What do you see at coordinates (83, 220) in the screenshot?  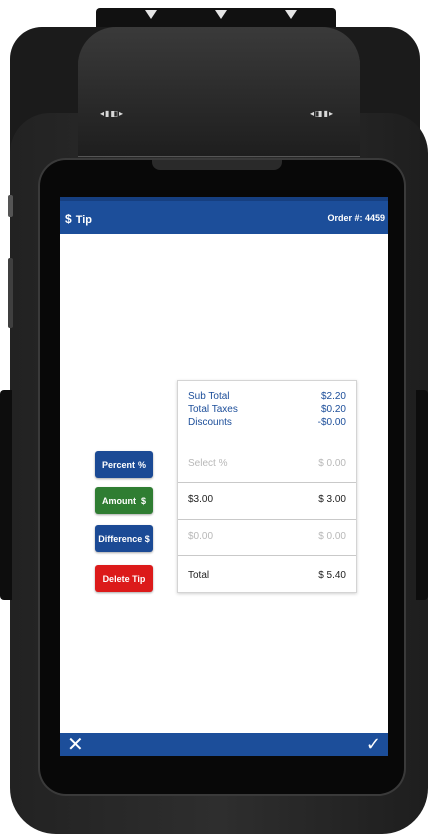 I see `page-title-text: Tip` at bounding box center [83, 220].